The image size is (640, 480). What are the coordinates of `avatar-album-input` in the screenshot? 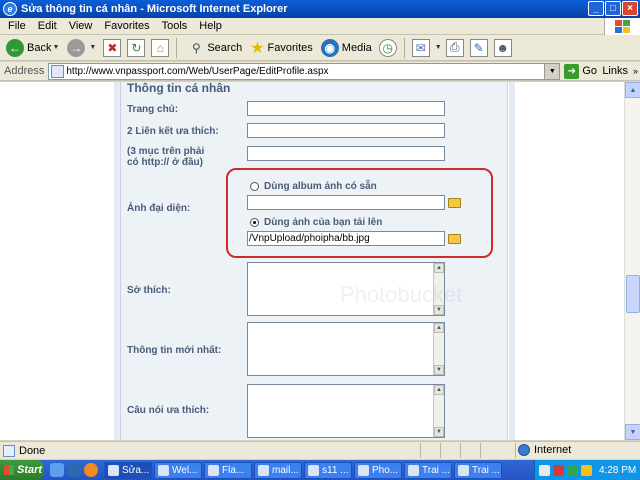 It's located at (346, 202).